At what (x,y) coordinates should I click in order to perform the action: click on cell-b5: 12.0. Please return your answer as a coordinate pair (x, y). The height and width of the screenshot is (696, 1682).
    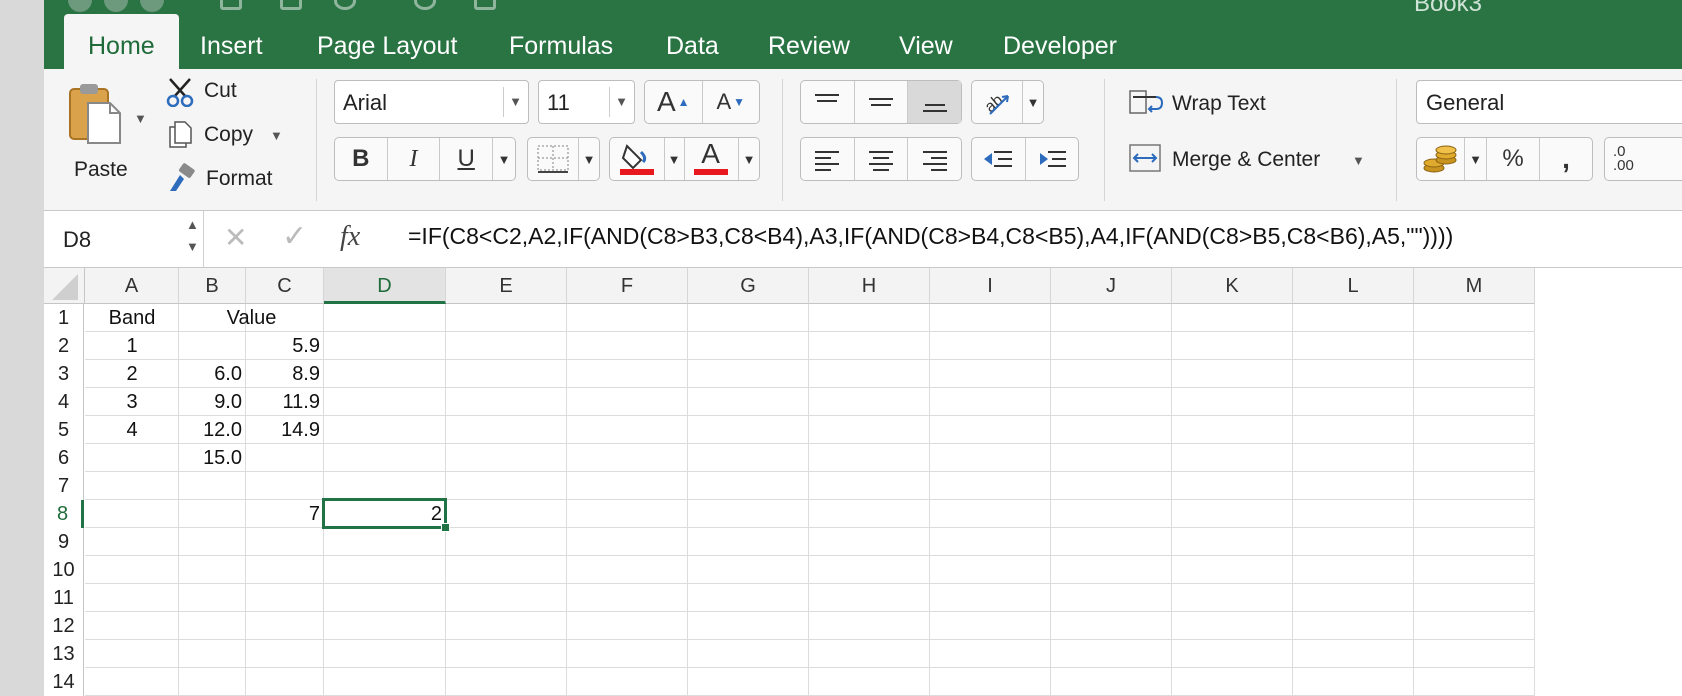
    Looking at the image, I should click on (212, 430).